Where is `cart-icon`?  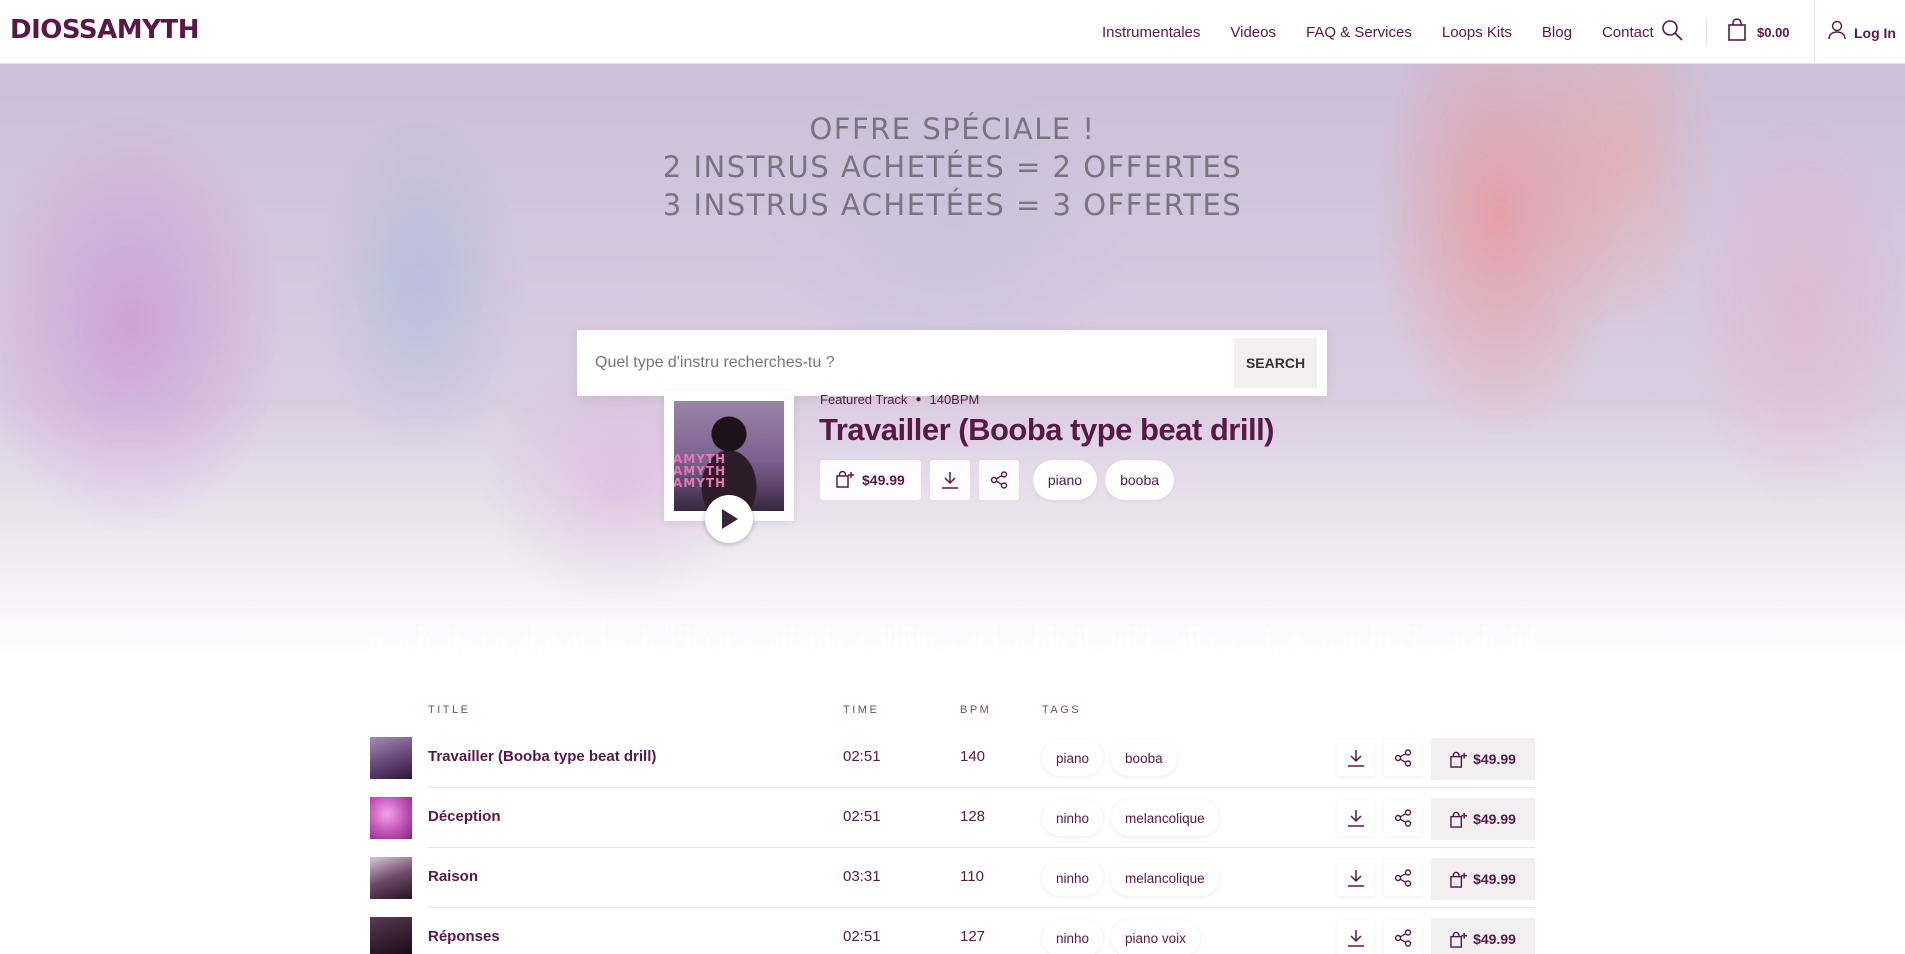
cart-icon is located at coordinates (1737, 32).